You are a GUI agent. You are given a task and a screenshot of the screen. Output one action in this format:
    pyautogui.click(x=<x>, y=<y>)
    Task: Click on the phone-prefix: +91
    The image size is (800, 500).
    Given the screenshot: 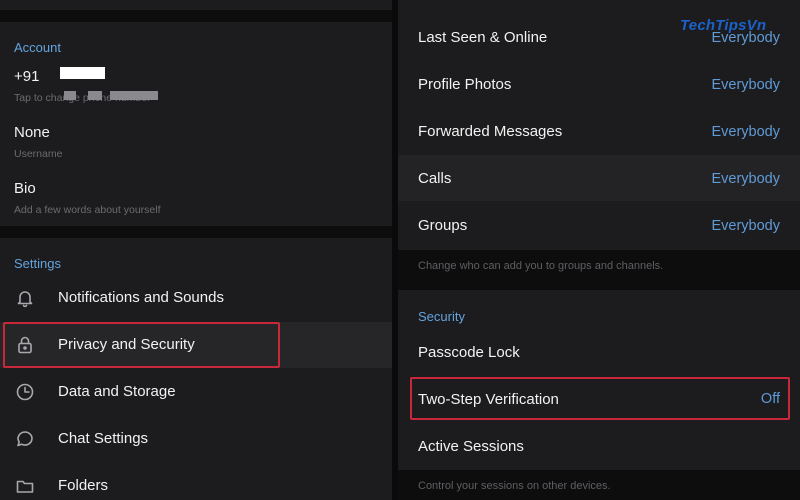 What is the action you would take?
    pyautogui.click(x=27, y=76)
    